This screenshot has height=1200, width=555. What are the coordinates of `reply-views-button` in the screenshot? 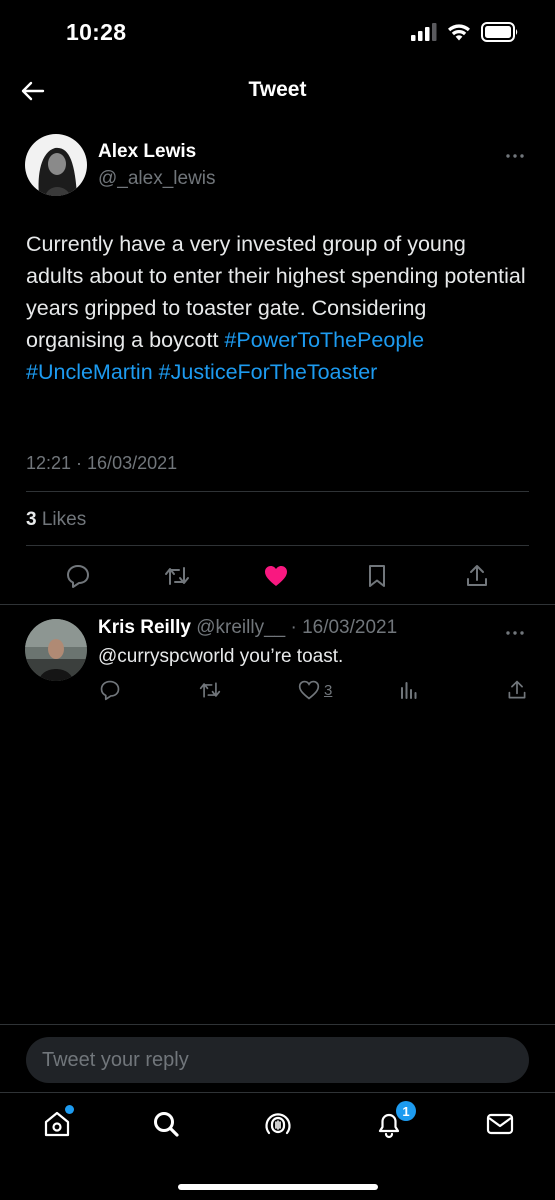 It's located at (409, 690).